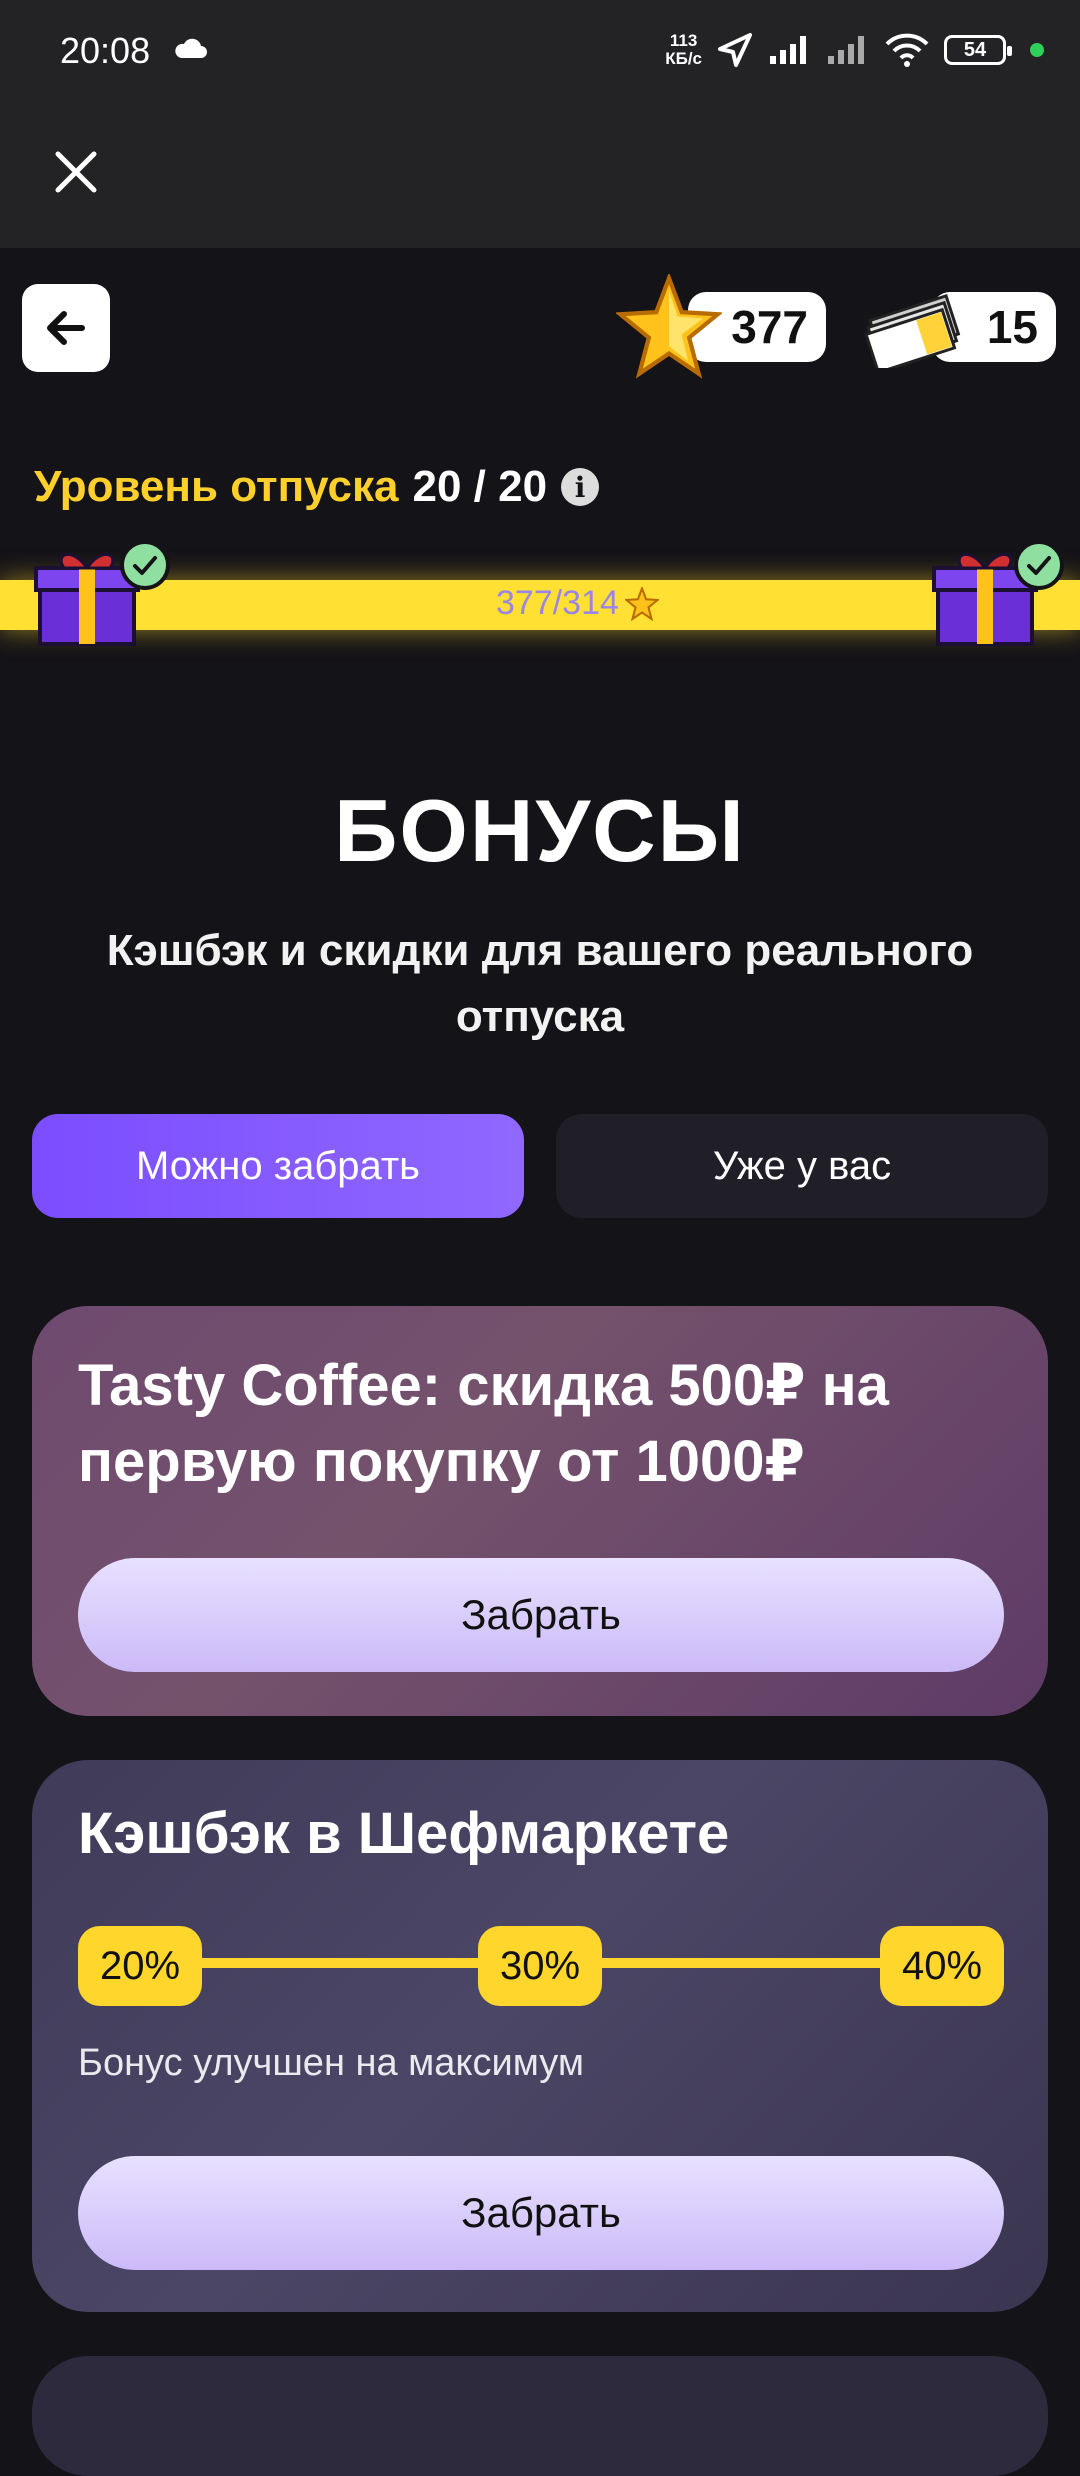 The image size is (1080, 2476). I want to click on level-label: Уровень отпуска, so click(216, 486).